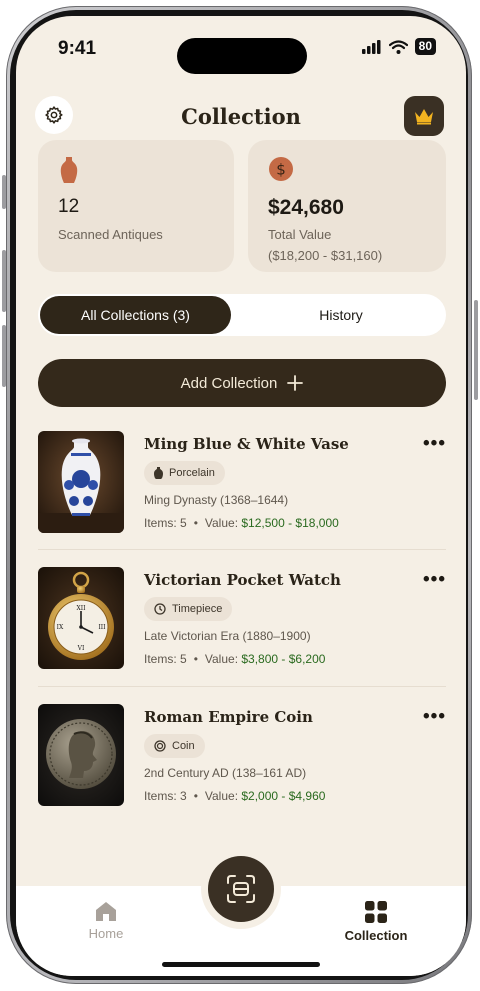  What do you see at coordinates (106, 933) in the screenshot?
I see `nav-home-label: Home` at bounding box center [106, 933].